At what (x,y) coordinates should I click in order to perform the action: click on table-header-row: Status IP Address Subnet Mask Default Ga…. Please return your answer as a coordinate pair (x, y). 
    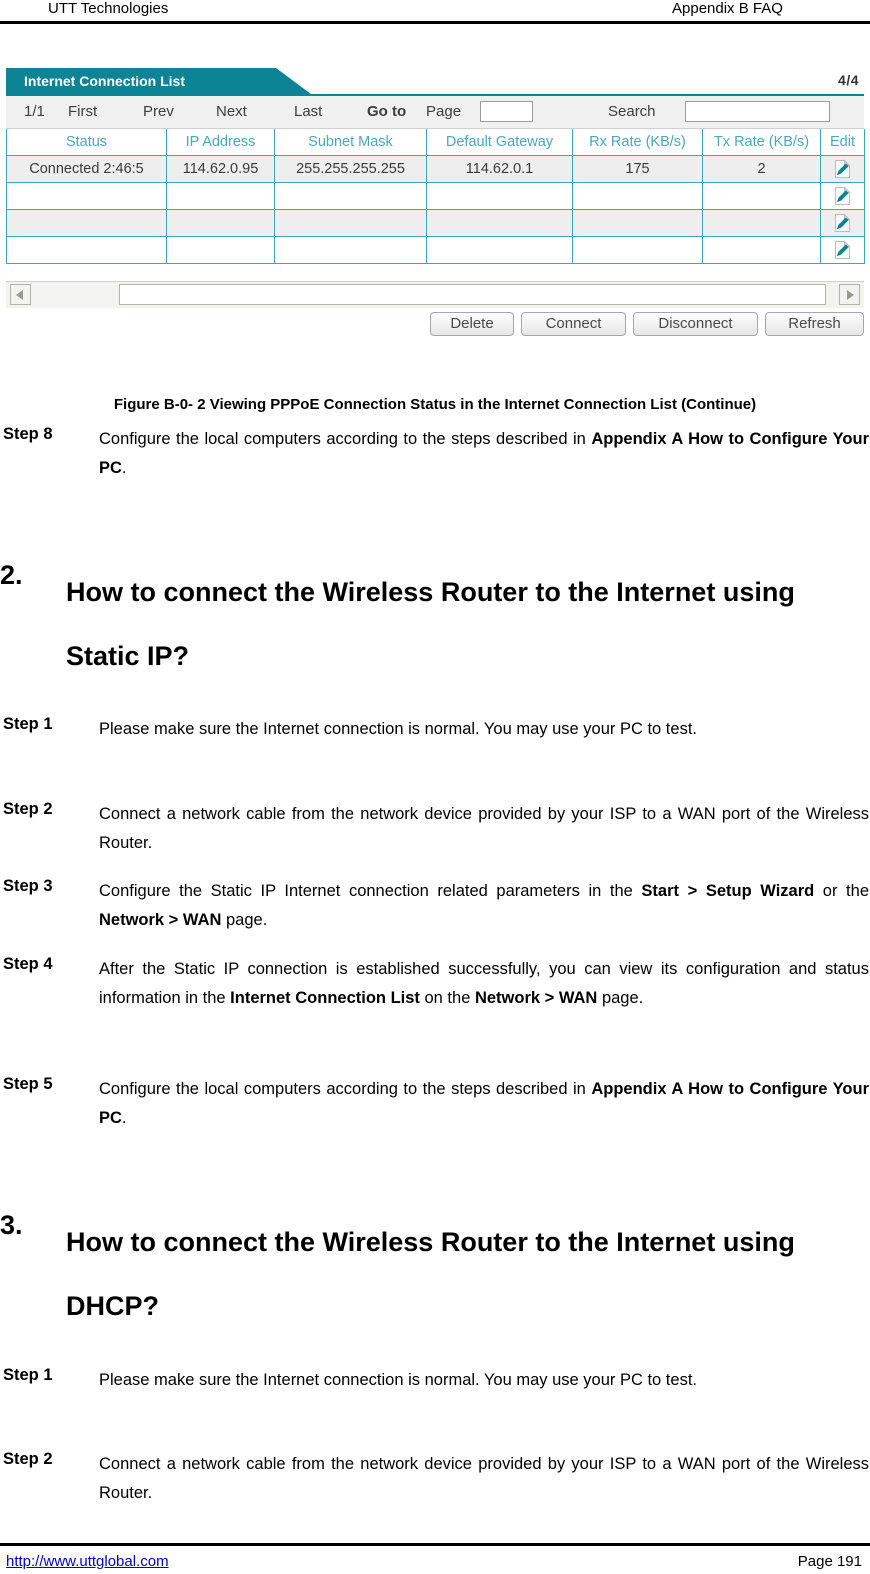
    Looking at the image, I should click on (435, 142).